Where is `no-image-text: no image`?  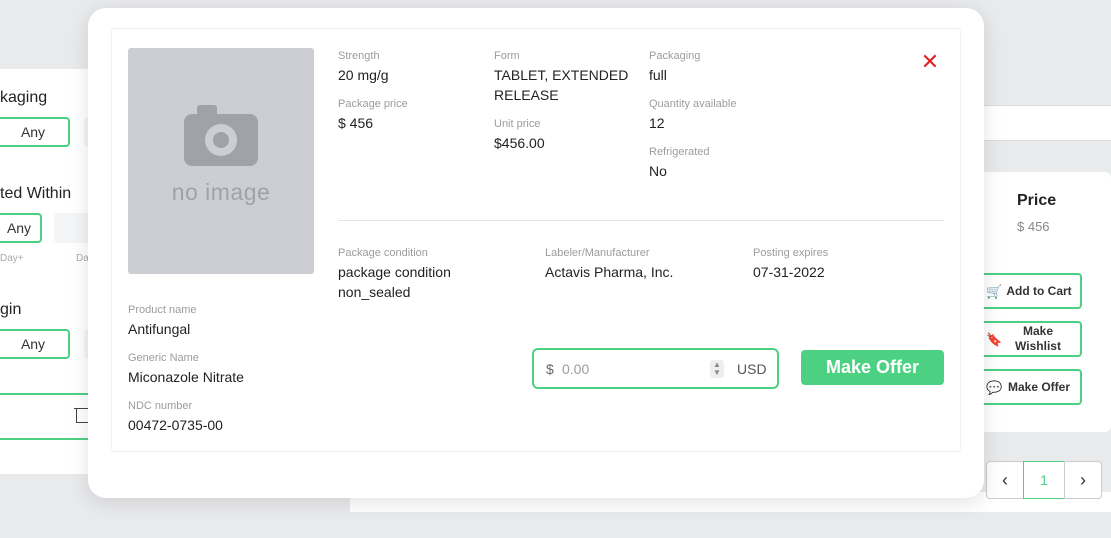
no-image-text: no image is located at coordinates (221, 192).